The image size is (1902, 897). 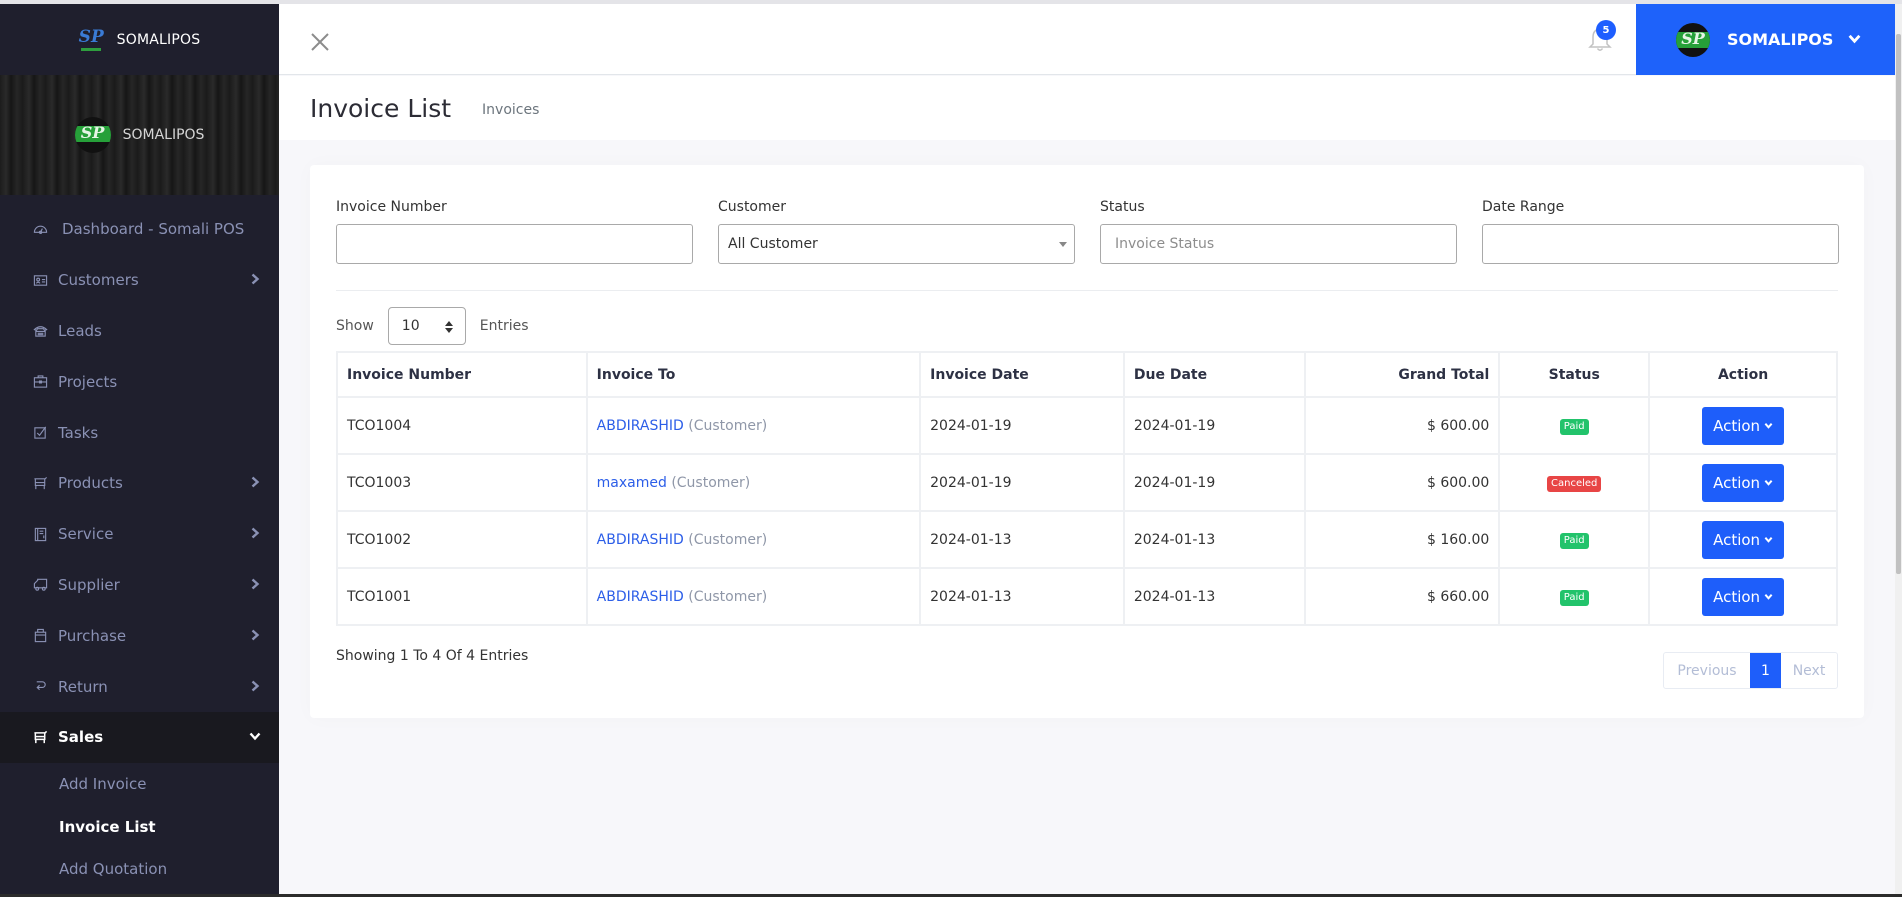 What do you see at coordinates (1765, 670) in the screenshot?
I see `pagination-page-1: 1` at bounding box center [1765, 670].